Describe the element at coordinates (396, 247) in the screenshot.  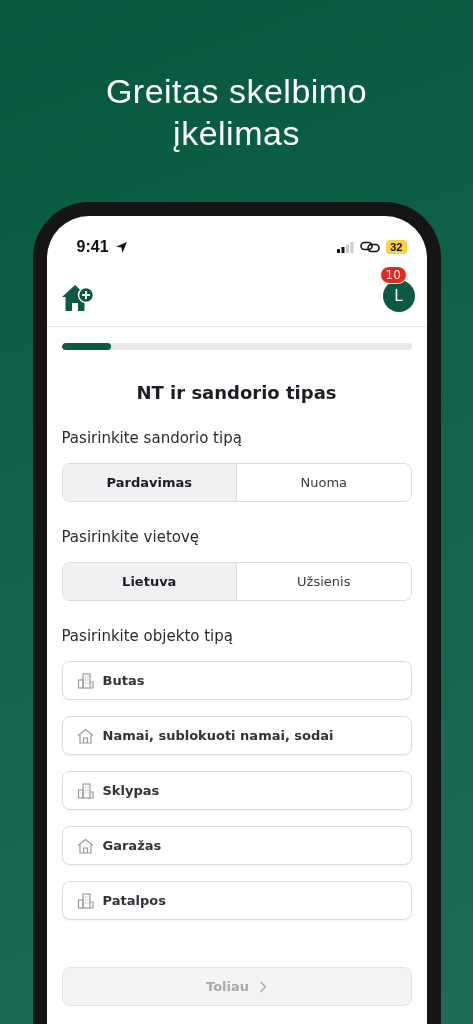
I see `battery-indicator: 32` at that location.